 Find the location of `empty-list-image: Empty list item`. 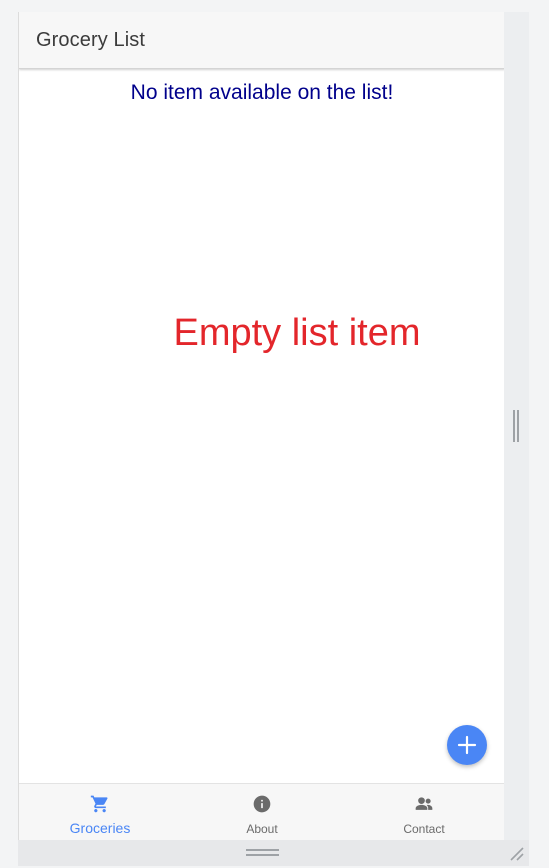

empty-list-image: Empty list item is located at coordinates (297, 333).